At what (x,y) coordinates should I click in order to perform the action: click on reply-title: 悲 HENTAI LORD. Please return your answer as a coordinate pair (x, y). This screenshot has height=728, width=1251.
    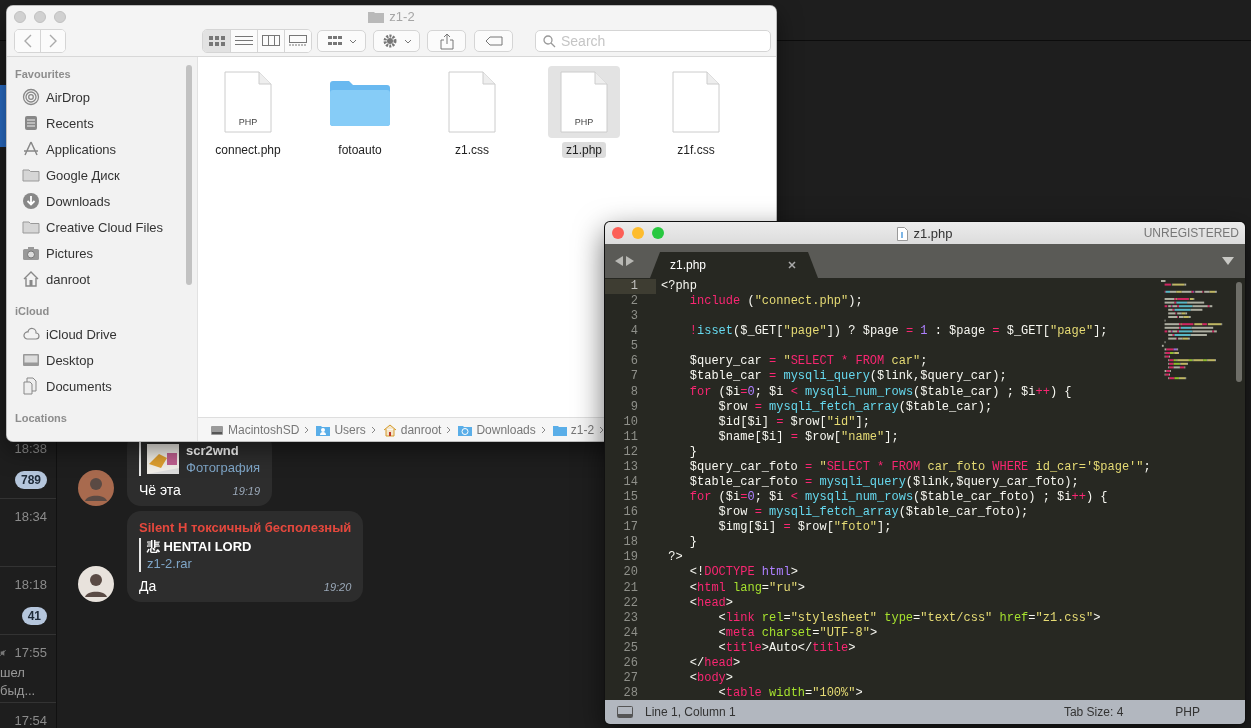
    Looking at the image, I should click on (199, 546).